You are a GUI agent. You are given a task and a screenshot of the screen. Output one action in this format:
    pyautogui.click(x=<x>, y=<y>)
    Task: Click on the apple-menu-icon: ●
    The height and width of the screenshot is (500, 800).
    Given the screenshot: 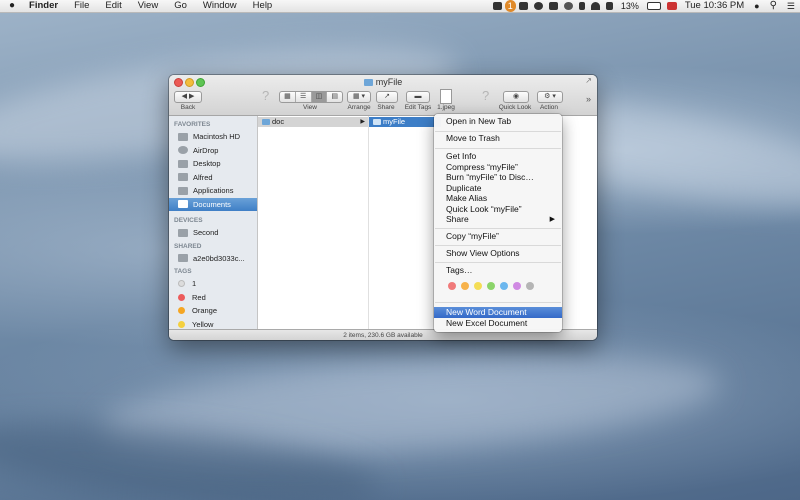 What is the action you would take?
    pyautogui.click(x=10, y=6)
    